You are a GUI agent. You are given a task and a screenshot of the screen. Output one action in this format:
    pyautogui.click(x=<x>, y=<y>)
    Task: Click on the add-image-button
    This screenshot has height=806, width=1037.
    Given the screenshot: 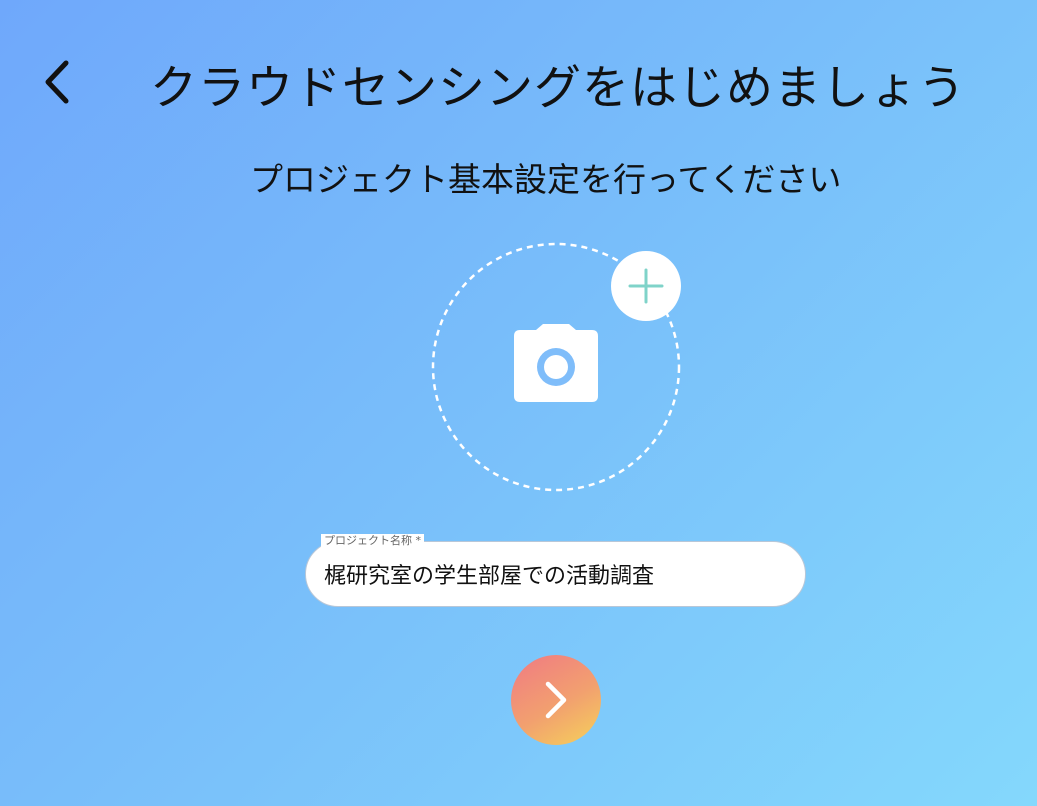 What is the action you would take?
    pyautogui.click(x=646, y=286)
    